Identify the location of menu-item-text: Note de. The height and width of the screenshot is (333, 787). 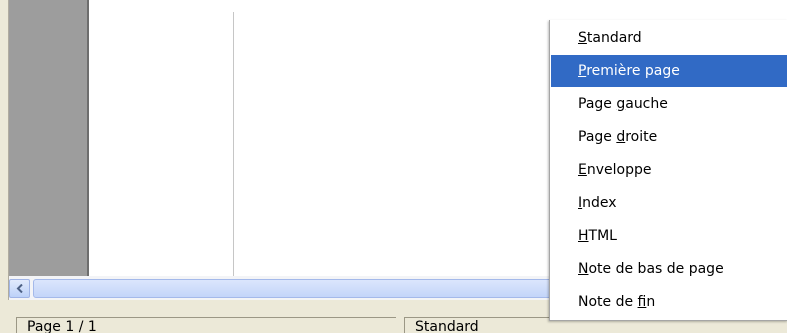
(608, 302).